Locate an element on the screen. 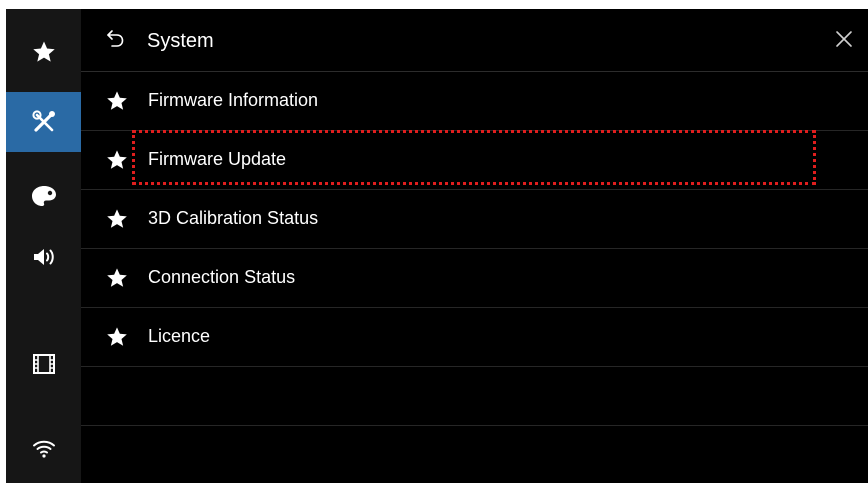 Image resolution: width=868 pixels, height=483 pixels. panel-header: System is located at coordinates (474, 40).